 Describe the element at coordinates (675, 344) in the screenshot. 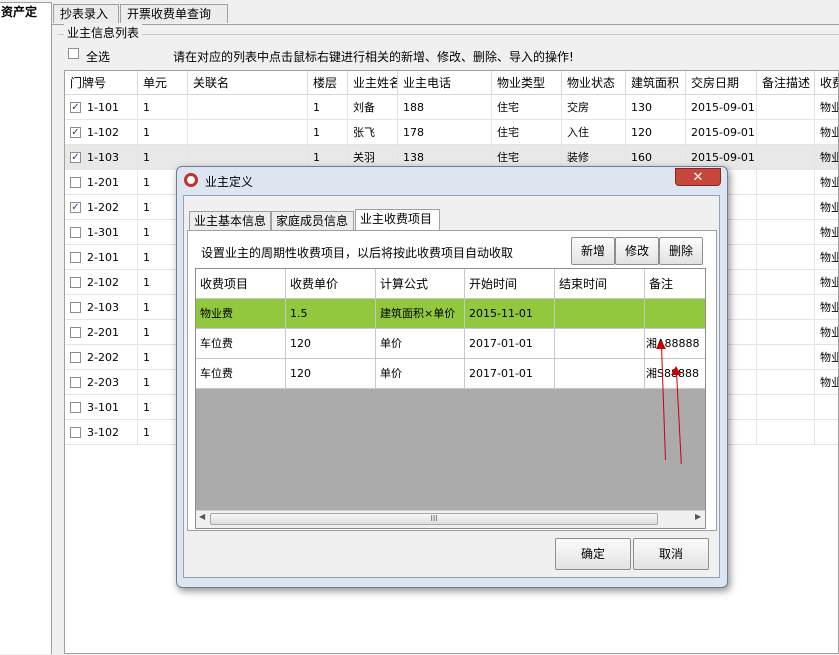

I see `fee-cell: 湘A88888` at that location.